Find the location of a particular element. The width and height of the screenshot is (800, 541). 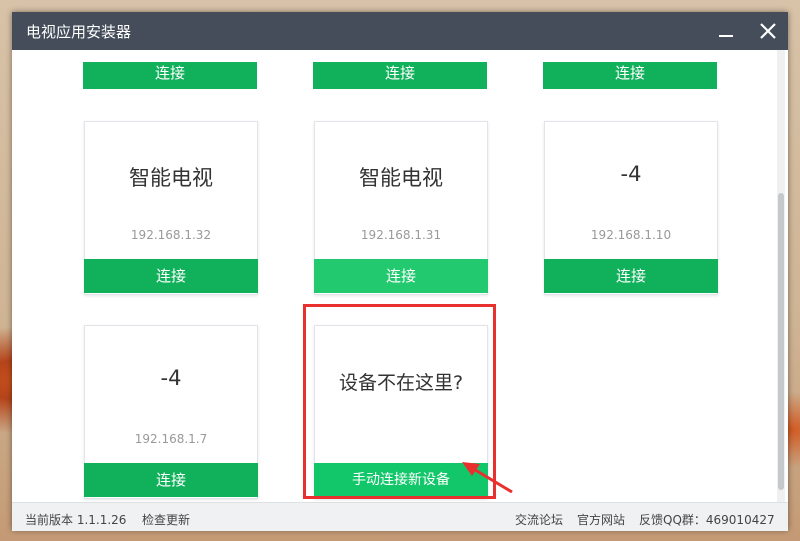

minimize-icon is located at coordinates (726, 36).